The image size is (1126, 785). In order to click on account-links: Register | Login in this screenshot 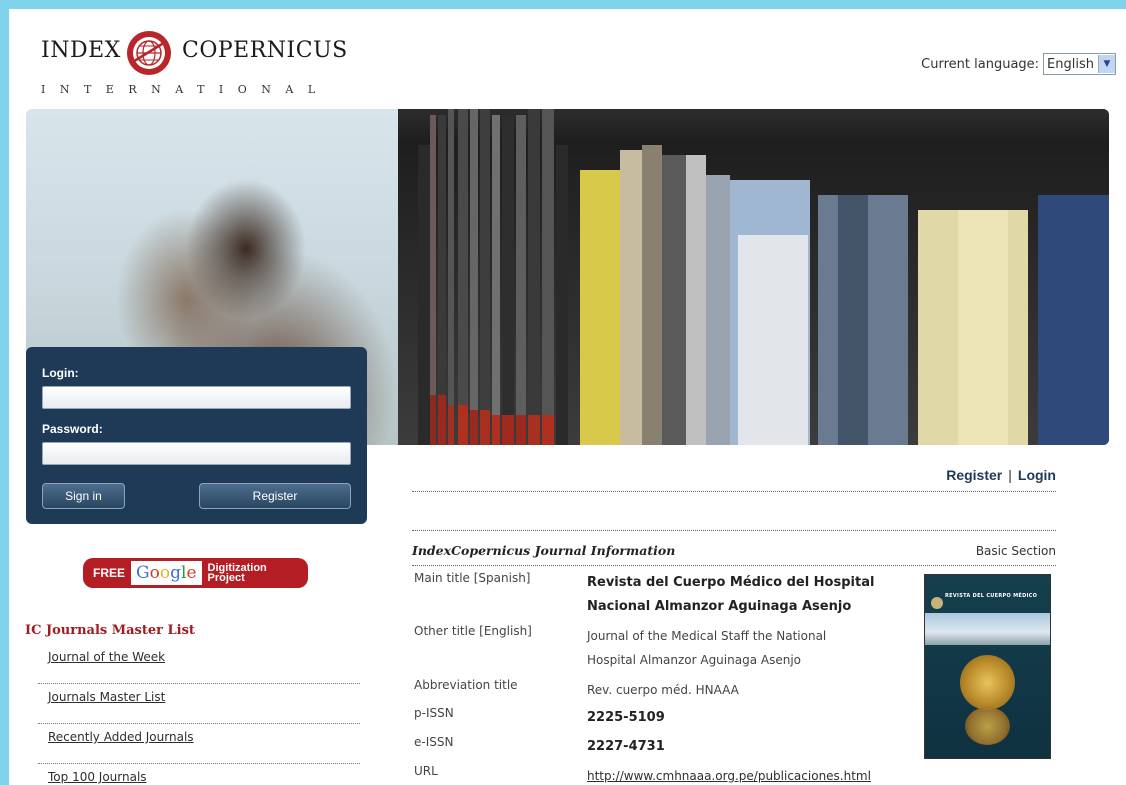, I will do `click(734, 479)`.